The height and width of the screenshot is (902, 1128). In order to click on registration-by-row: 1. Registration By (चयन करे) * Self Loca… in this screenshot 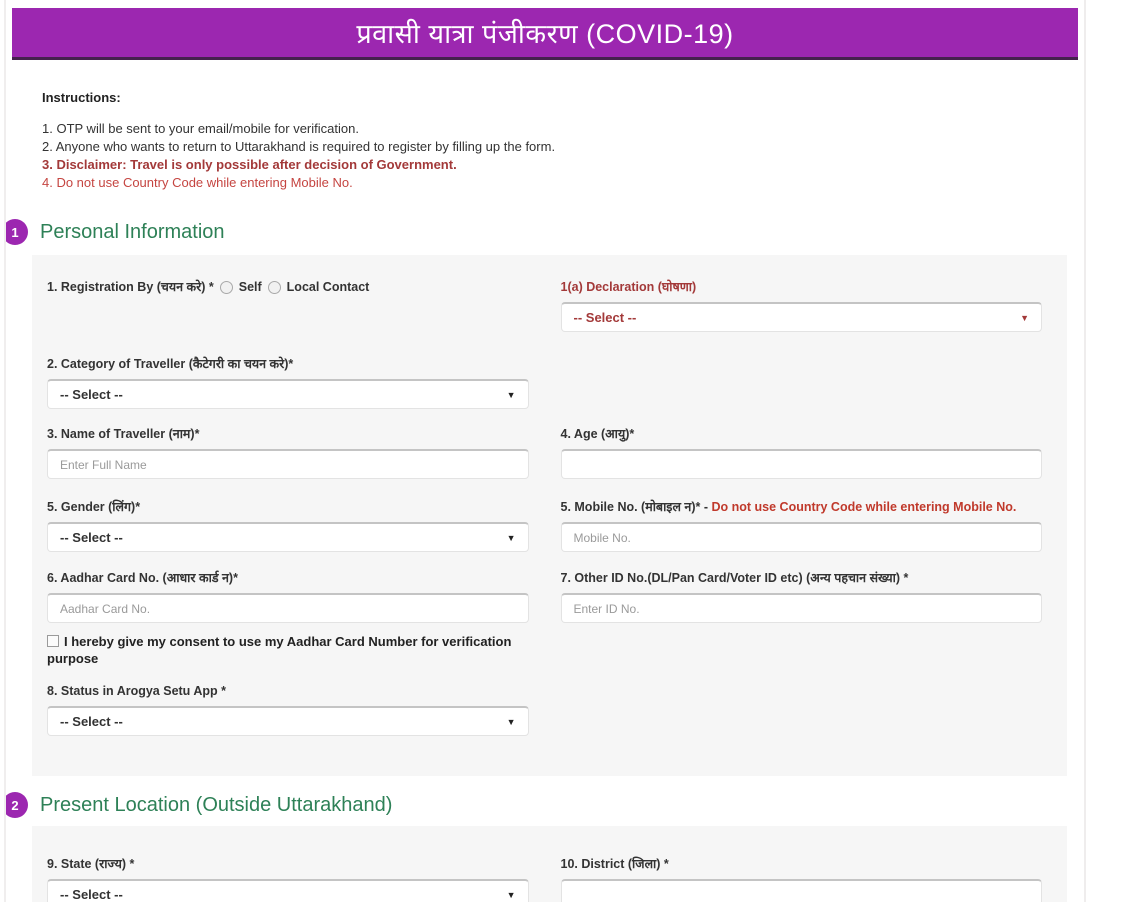, I will do `click(288, 287)`.